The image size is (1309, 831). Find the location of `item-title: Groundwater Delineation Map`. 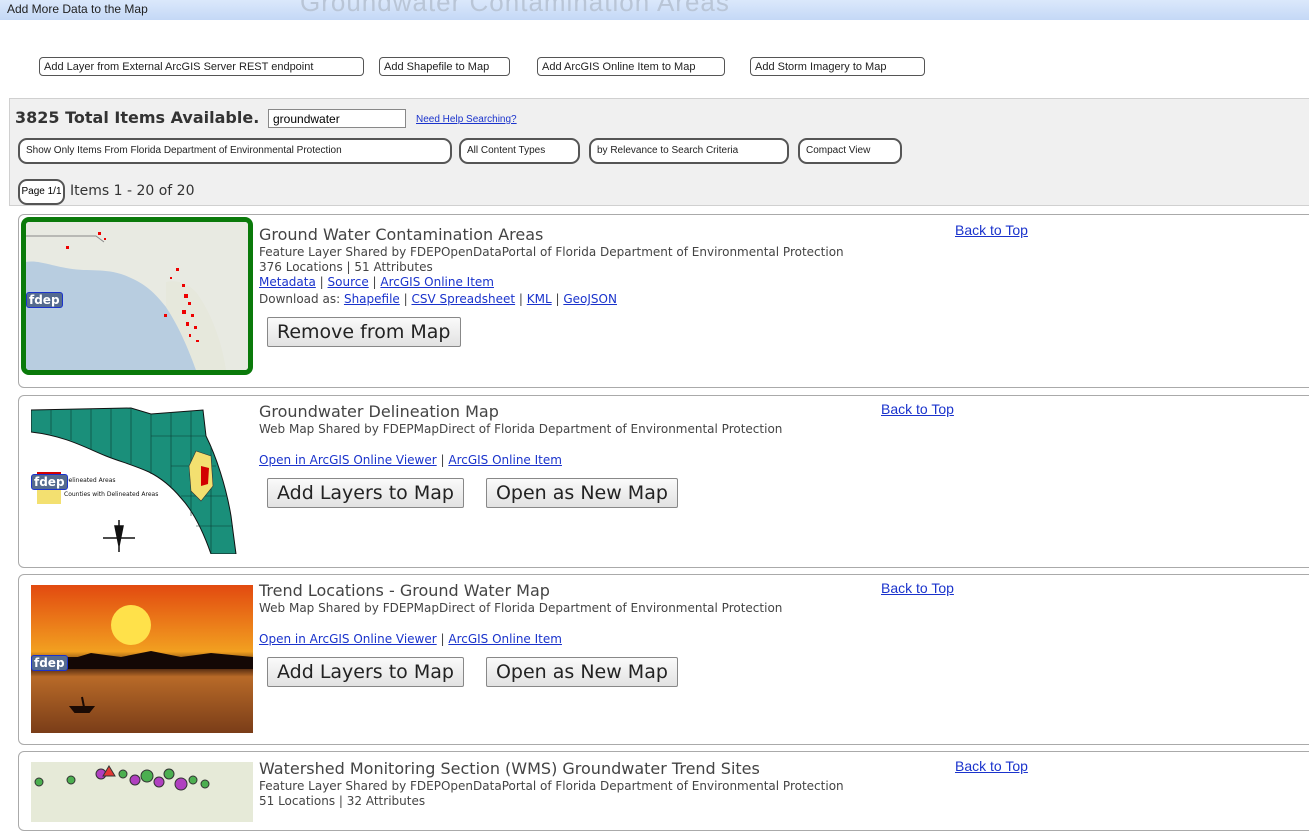

item-title: Groundwater Delineation Map is located at coordinates (379, 411).